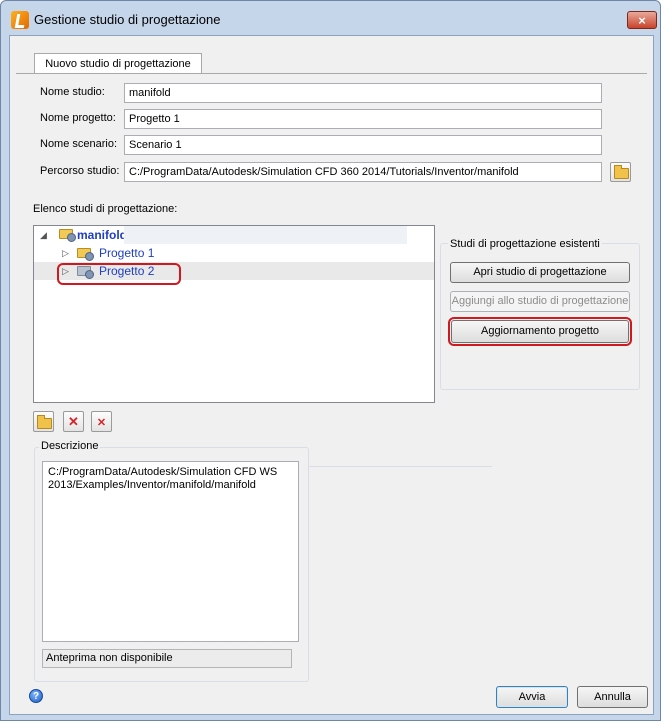 This screenshot has width=669, height=725. What do you see at coordinates (363, 145) in the screenshot?
I see `scenario-name-input: Scenario 1` at bounding box center [363, 145].